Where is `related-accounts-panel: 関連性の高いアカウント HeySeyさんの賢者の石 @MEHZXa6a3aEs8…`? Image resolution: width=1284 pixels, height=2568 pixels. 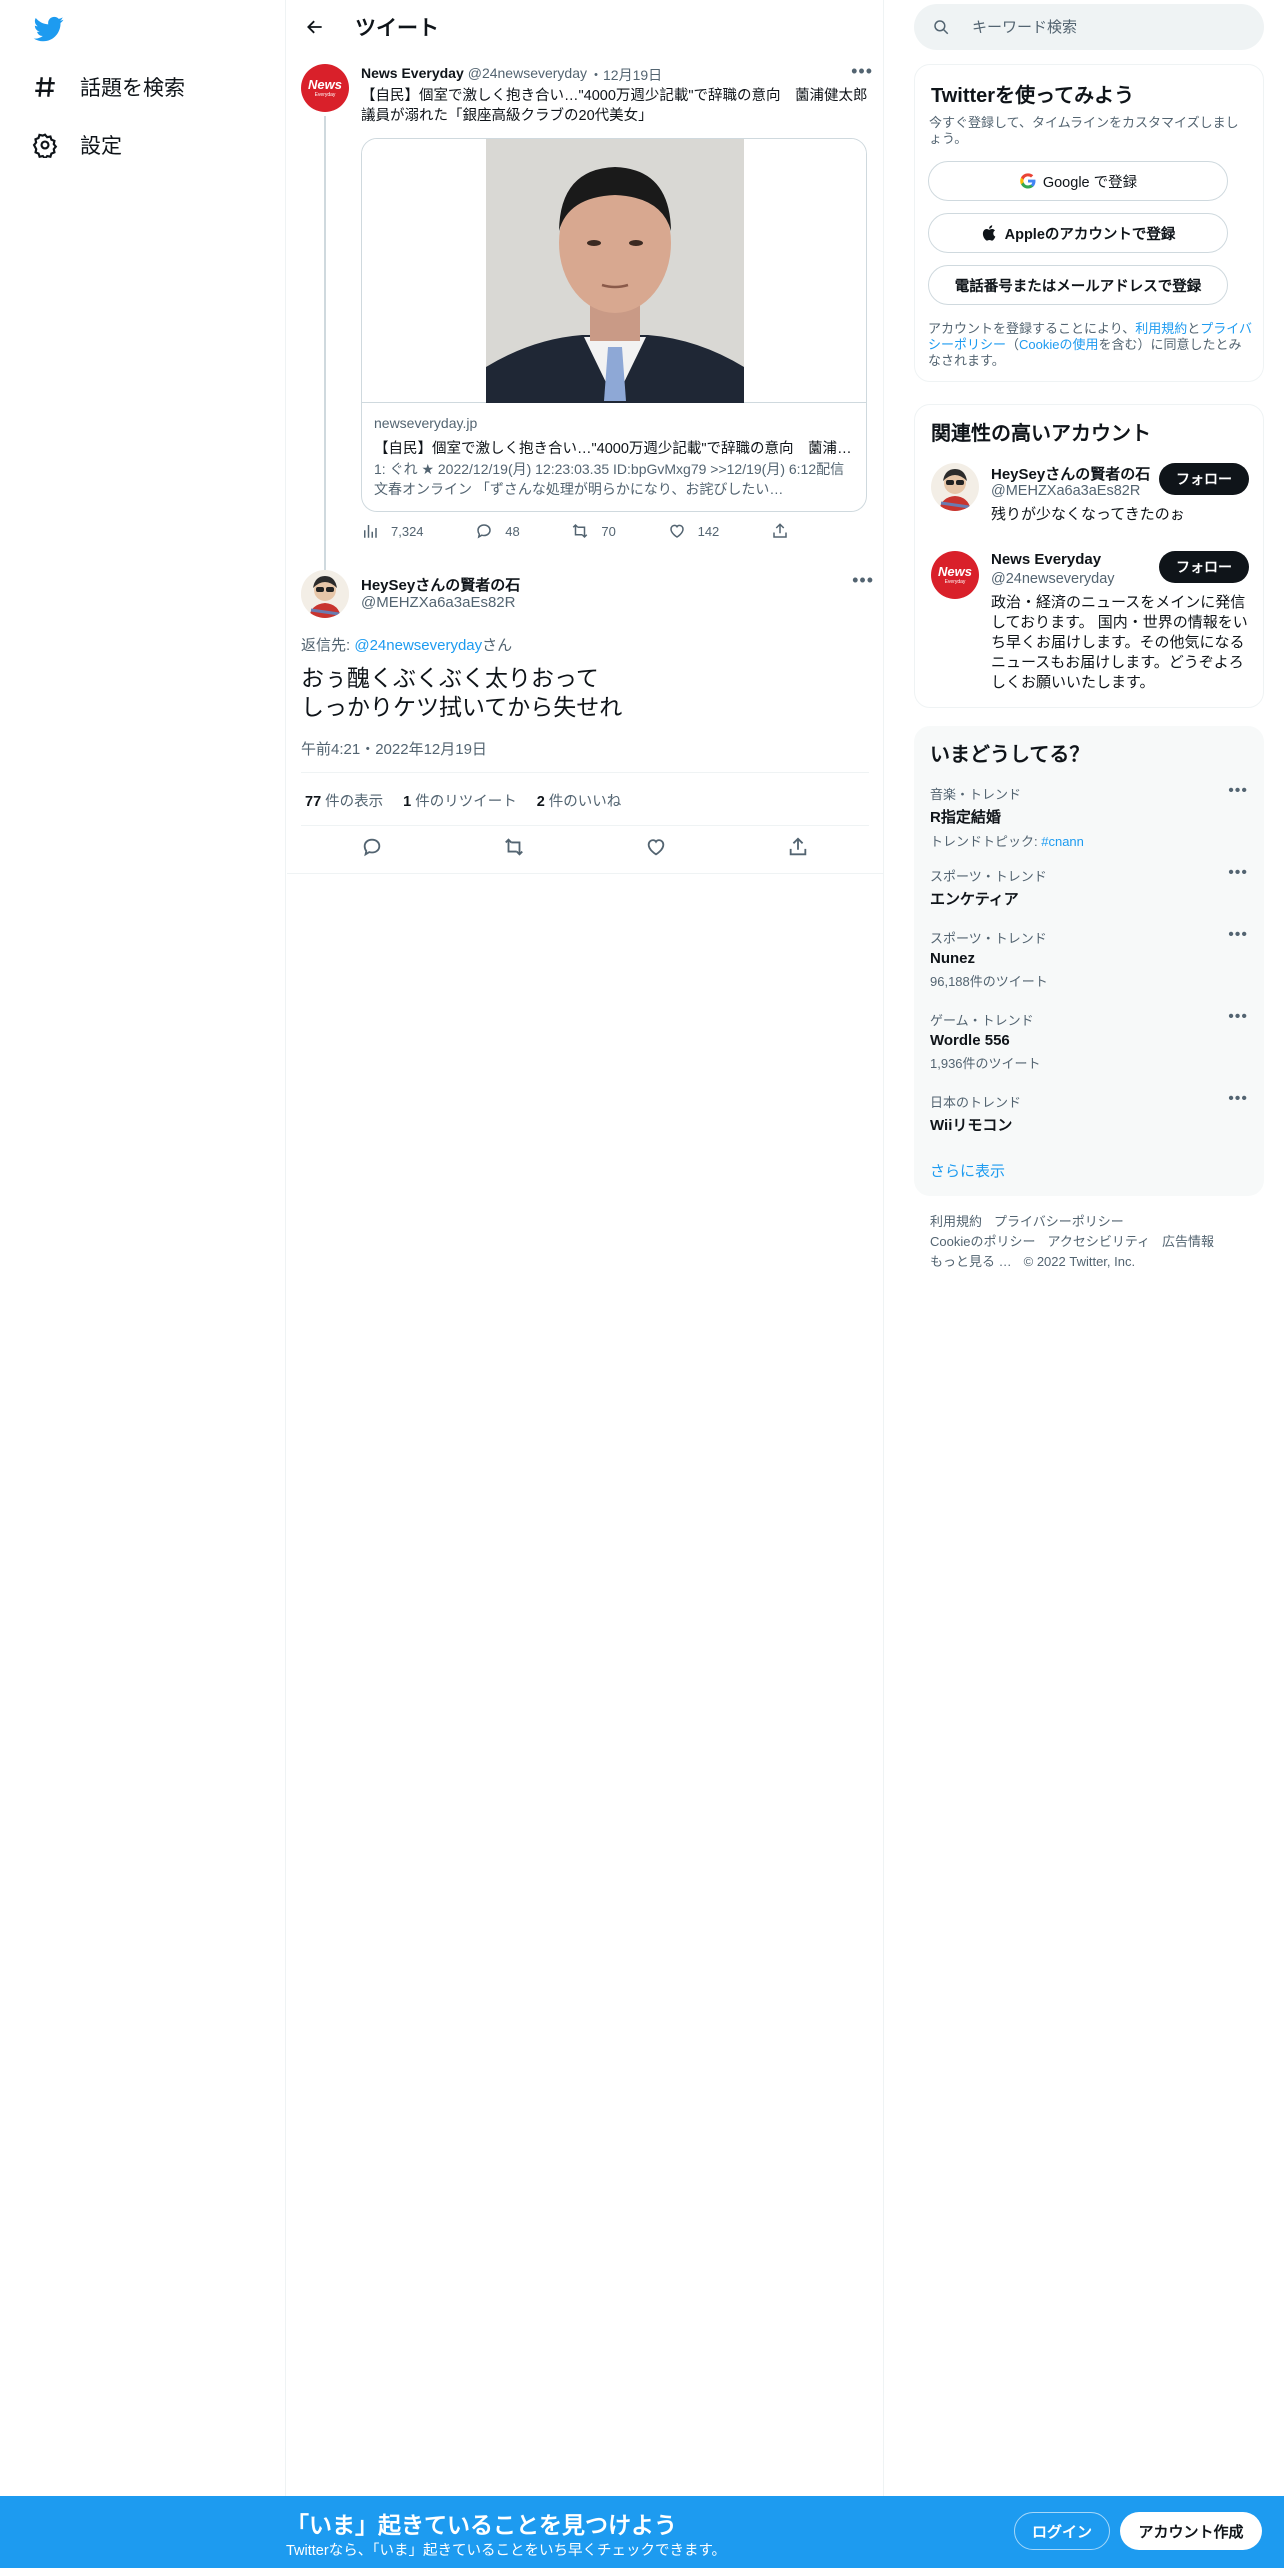 related-accounts-panel: 関連性の高いアカウント HeySeyさんの賢者の石 @MEHZXa6a3aEs8… is located at coordinates (1089, 556).